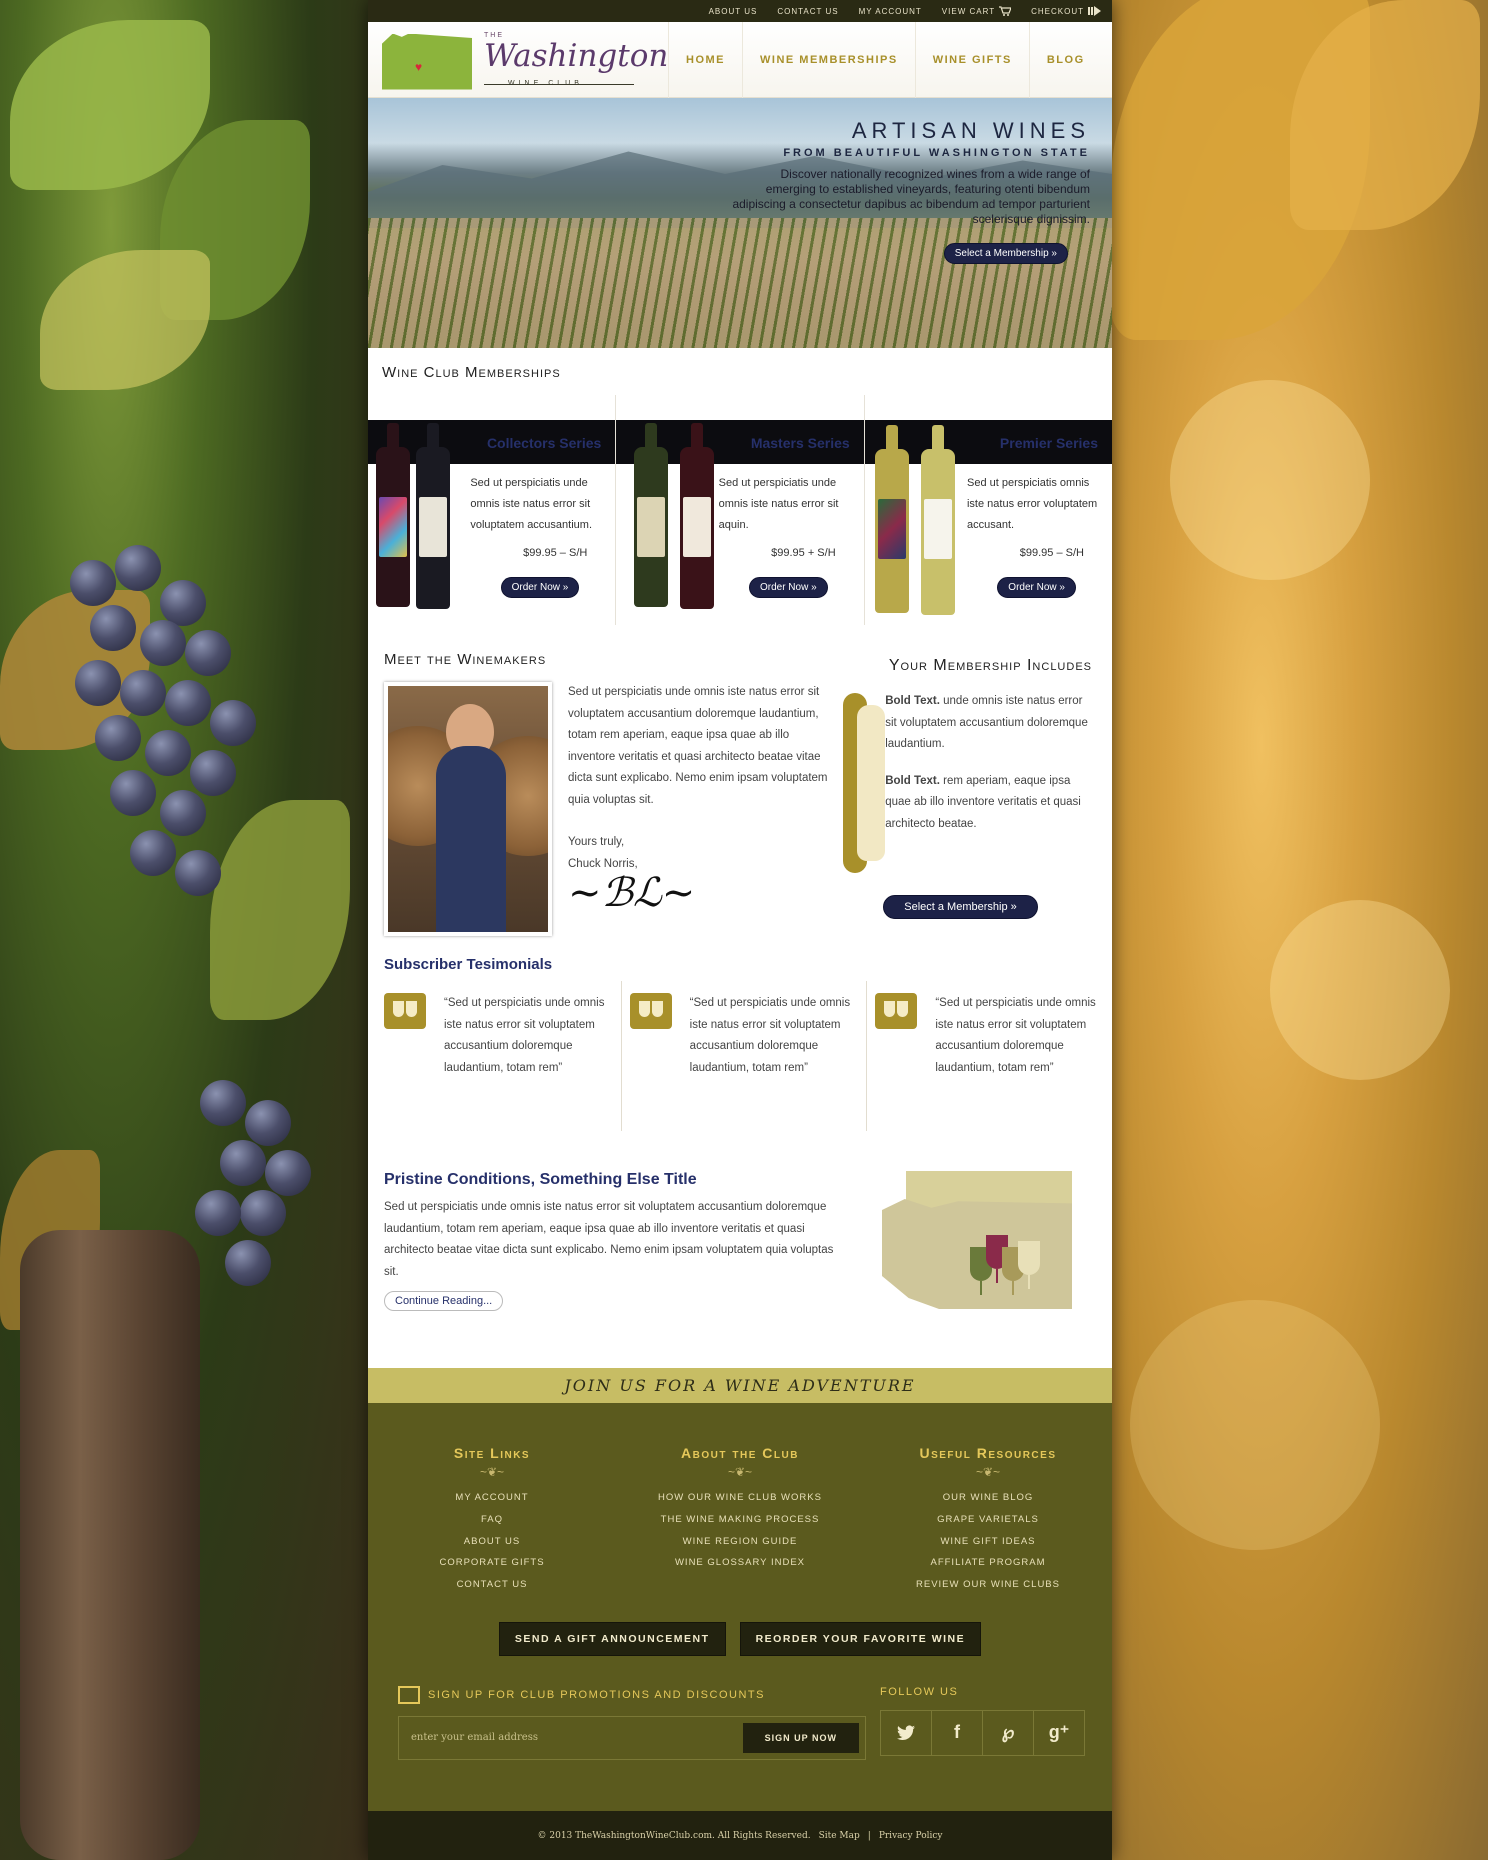 The image size is (1488, 1860). Describe the element at coordinates (990, 665) in the screenshot. I see `includes-title: Your Membership Includes` at that location.